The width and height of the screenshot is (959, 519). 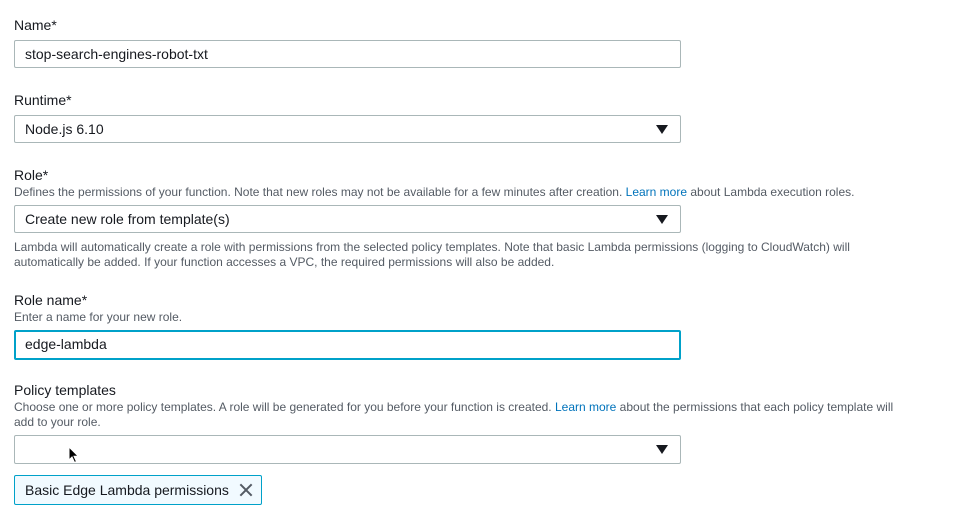 I want to click on role-name-label: Role name*, so click(x=51, y=300).